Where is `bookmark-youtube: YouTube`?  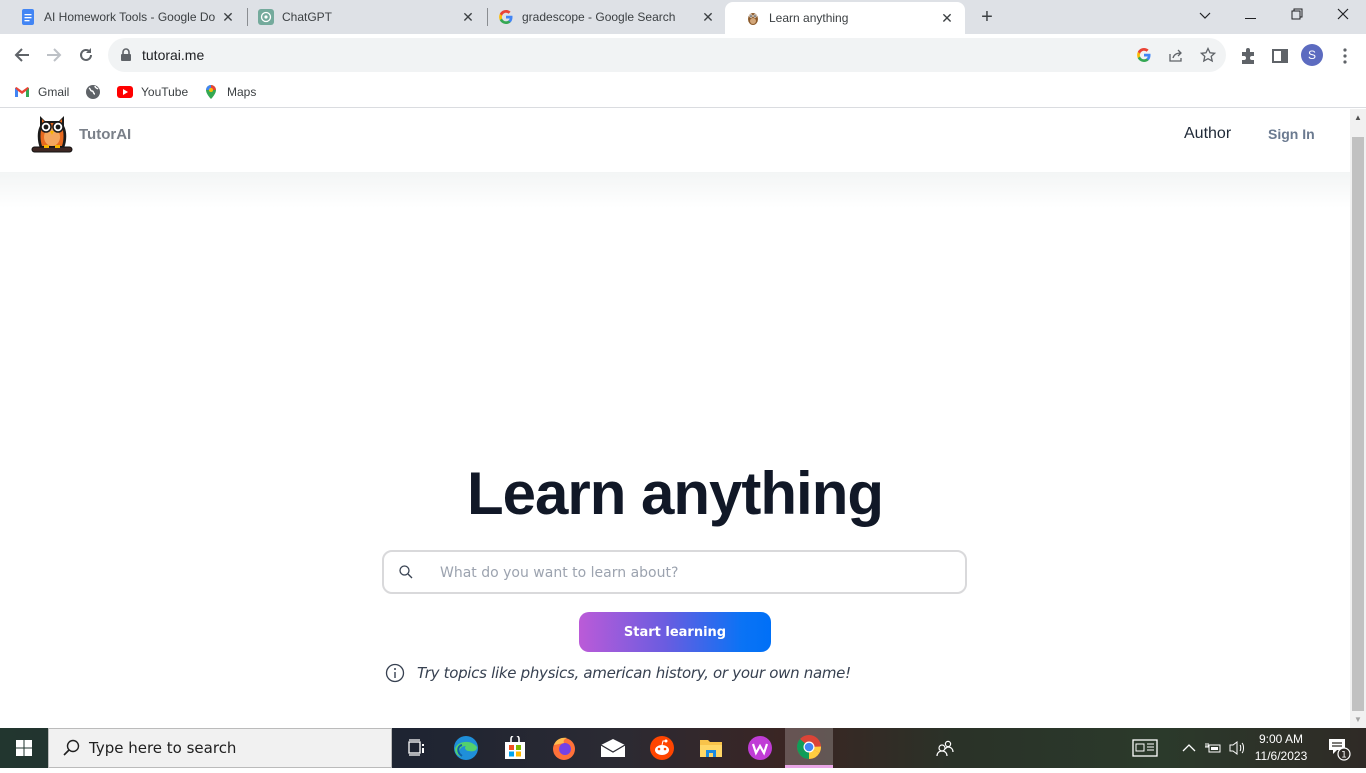 bookmark-youtube: YouTube is located at coordinates (152, 92).